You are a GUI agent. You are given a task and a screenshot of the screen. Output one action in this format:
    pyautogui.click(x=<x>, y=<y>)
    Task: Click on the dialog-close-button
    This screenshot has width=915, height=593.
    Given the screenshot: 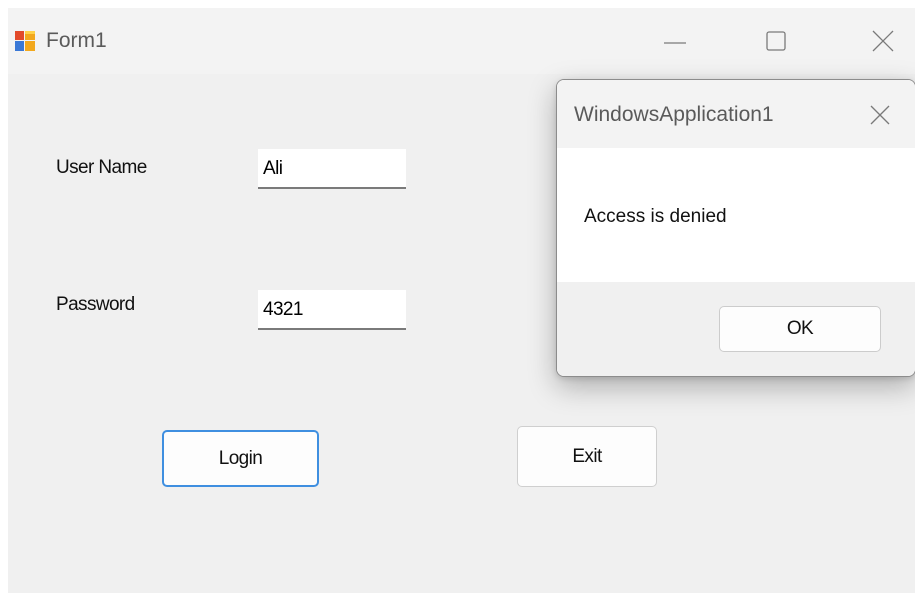 What is the action you would take?
    pyautogui.click(x=880, y=115)
    